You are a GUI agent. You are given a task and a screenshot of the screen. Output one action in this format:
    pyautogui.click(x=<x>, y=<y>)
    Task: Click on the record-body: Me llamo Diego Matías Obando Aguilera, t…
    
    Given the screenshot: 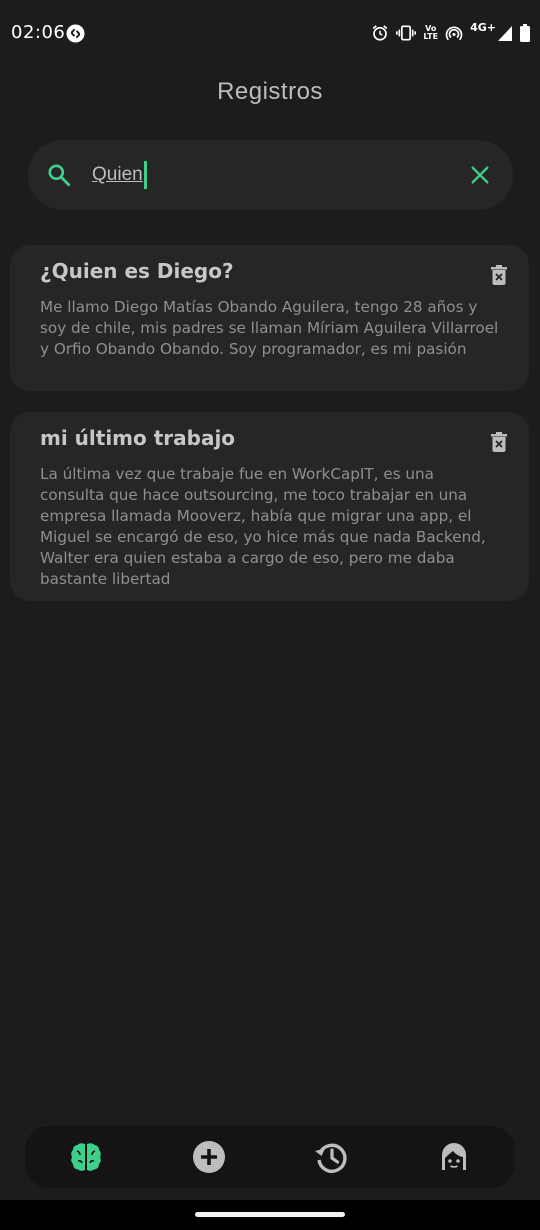 What is the action you would take?
    pyautogui.click(x=269, y=328)
    